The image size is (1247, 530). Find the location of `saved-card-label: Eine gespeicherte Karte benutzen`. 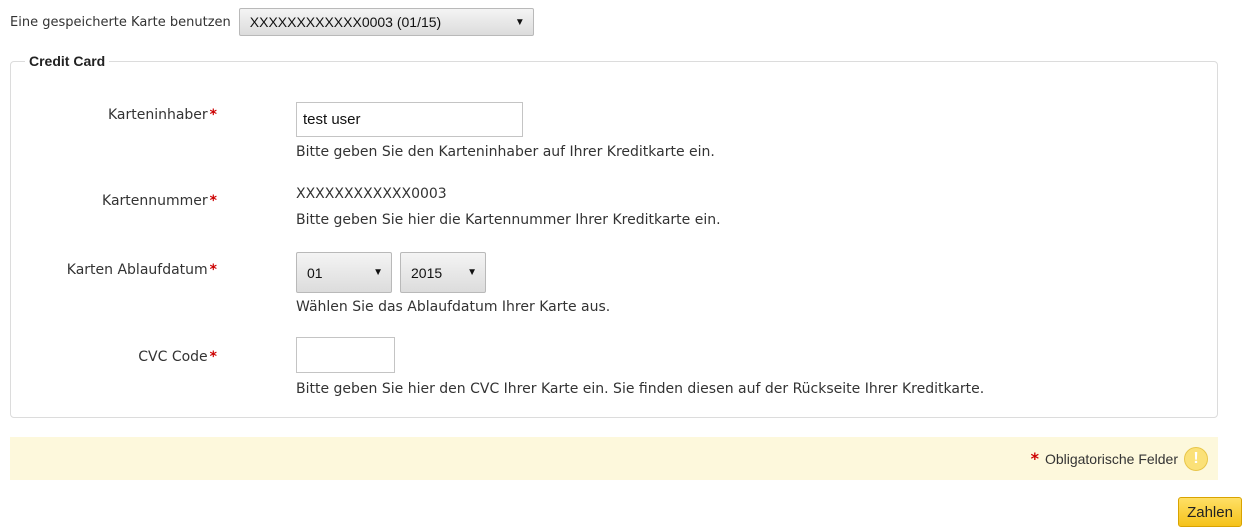

saved-card-label: Eine gespeicherte Karte benutzen is located at coordinates (120, 22).